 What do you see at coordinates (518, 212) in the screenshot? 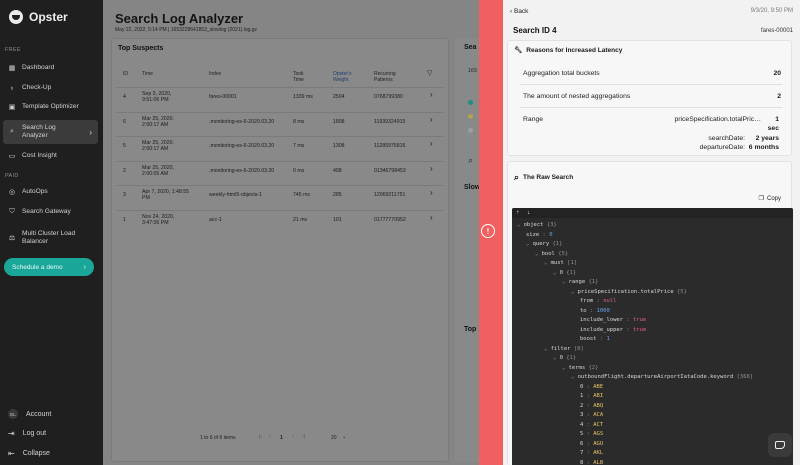
I see `expand-all-icon: ⇡` at bounding box center [518, 212].